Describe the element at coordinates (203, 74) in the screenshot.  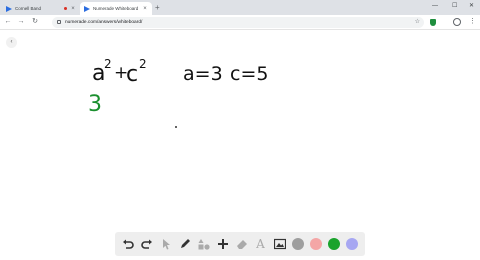
I see `handwriting-a-equals: a=3` at that location.